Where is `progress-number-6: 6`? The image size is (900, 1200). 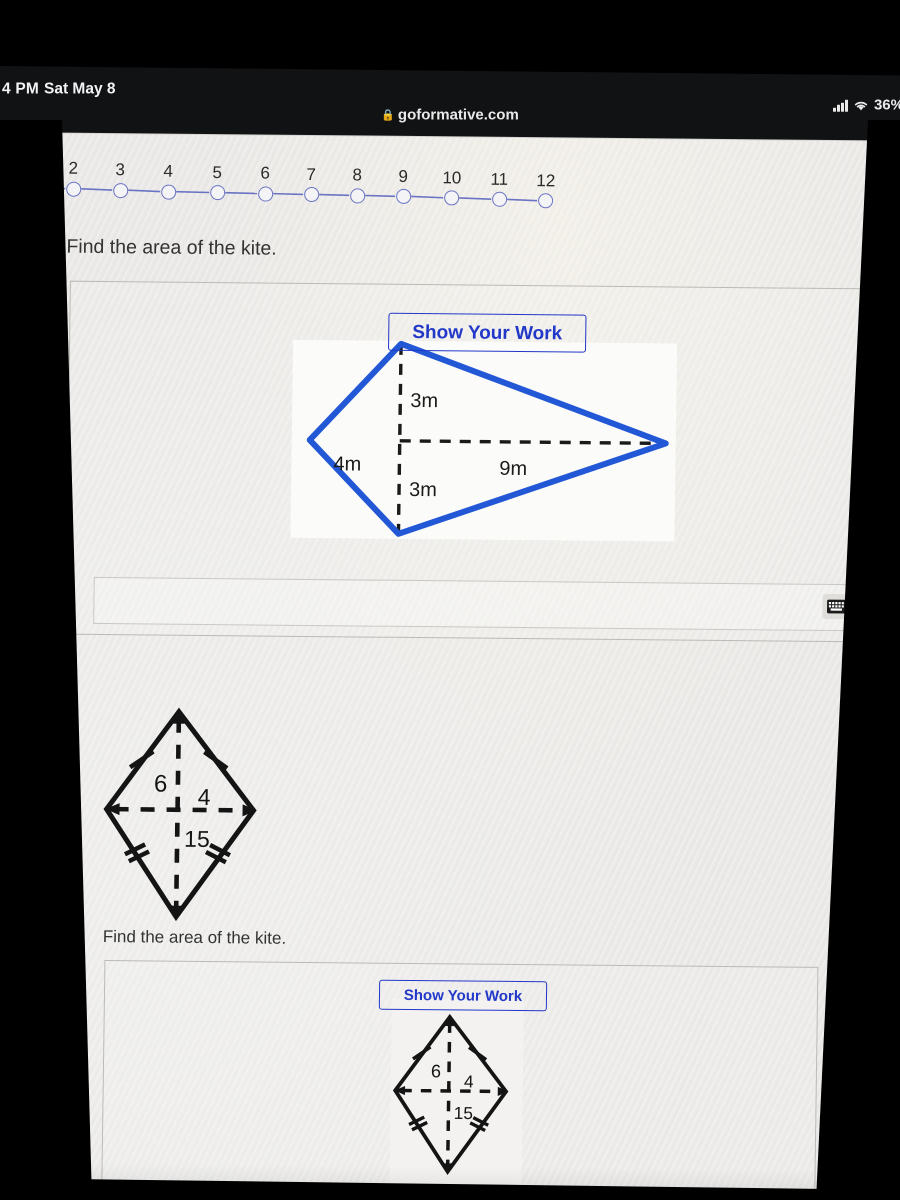 progress-number-6: 6 is located at coordinates (265, 173).